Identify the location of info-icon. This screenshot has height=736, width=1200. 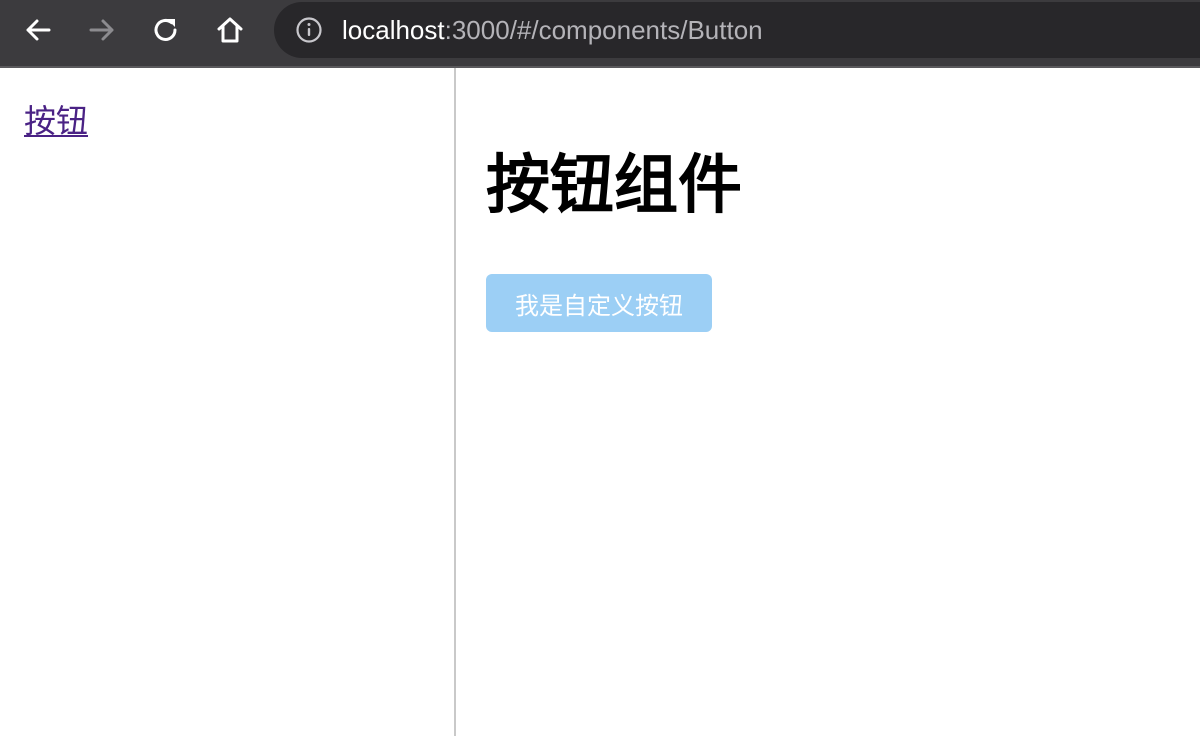
(309, 30).